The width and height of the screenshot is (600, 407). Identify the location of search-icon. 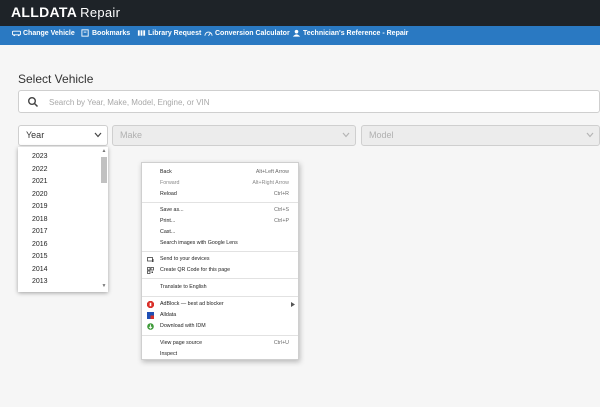
(33, 102).